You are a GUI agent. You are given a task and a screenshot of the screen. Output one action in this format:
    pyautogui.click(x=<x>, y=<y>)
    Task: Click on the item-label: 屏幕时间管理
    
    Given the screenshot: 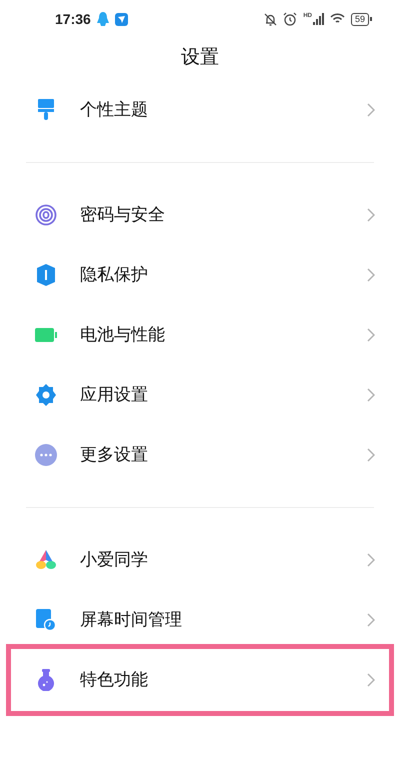 What is the action you would take?
    pyautogui.click(x=131, y=620)
    